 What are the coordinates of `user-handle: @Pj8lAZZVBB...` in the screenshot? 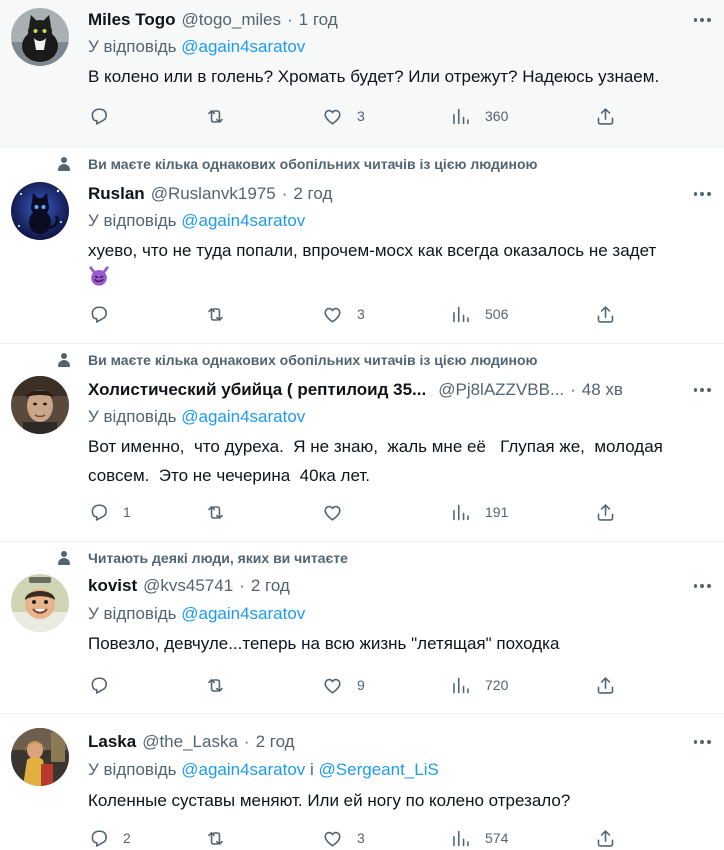 It's located at (501, 390).